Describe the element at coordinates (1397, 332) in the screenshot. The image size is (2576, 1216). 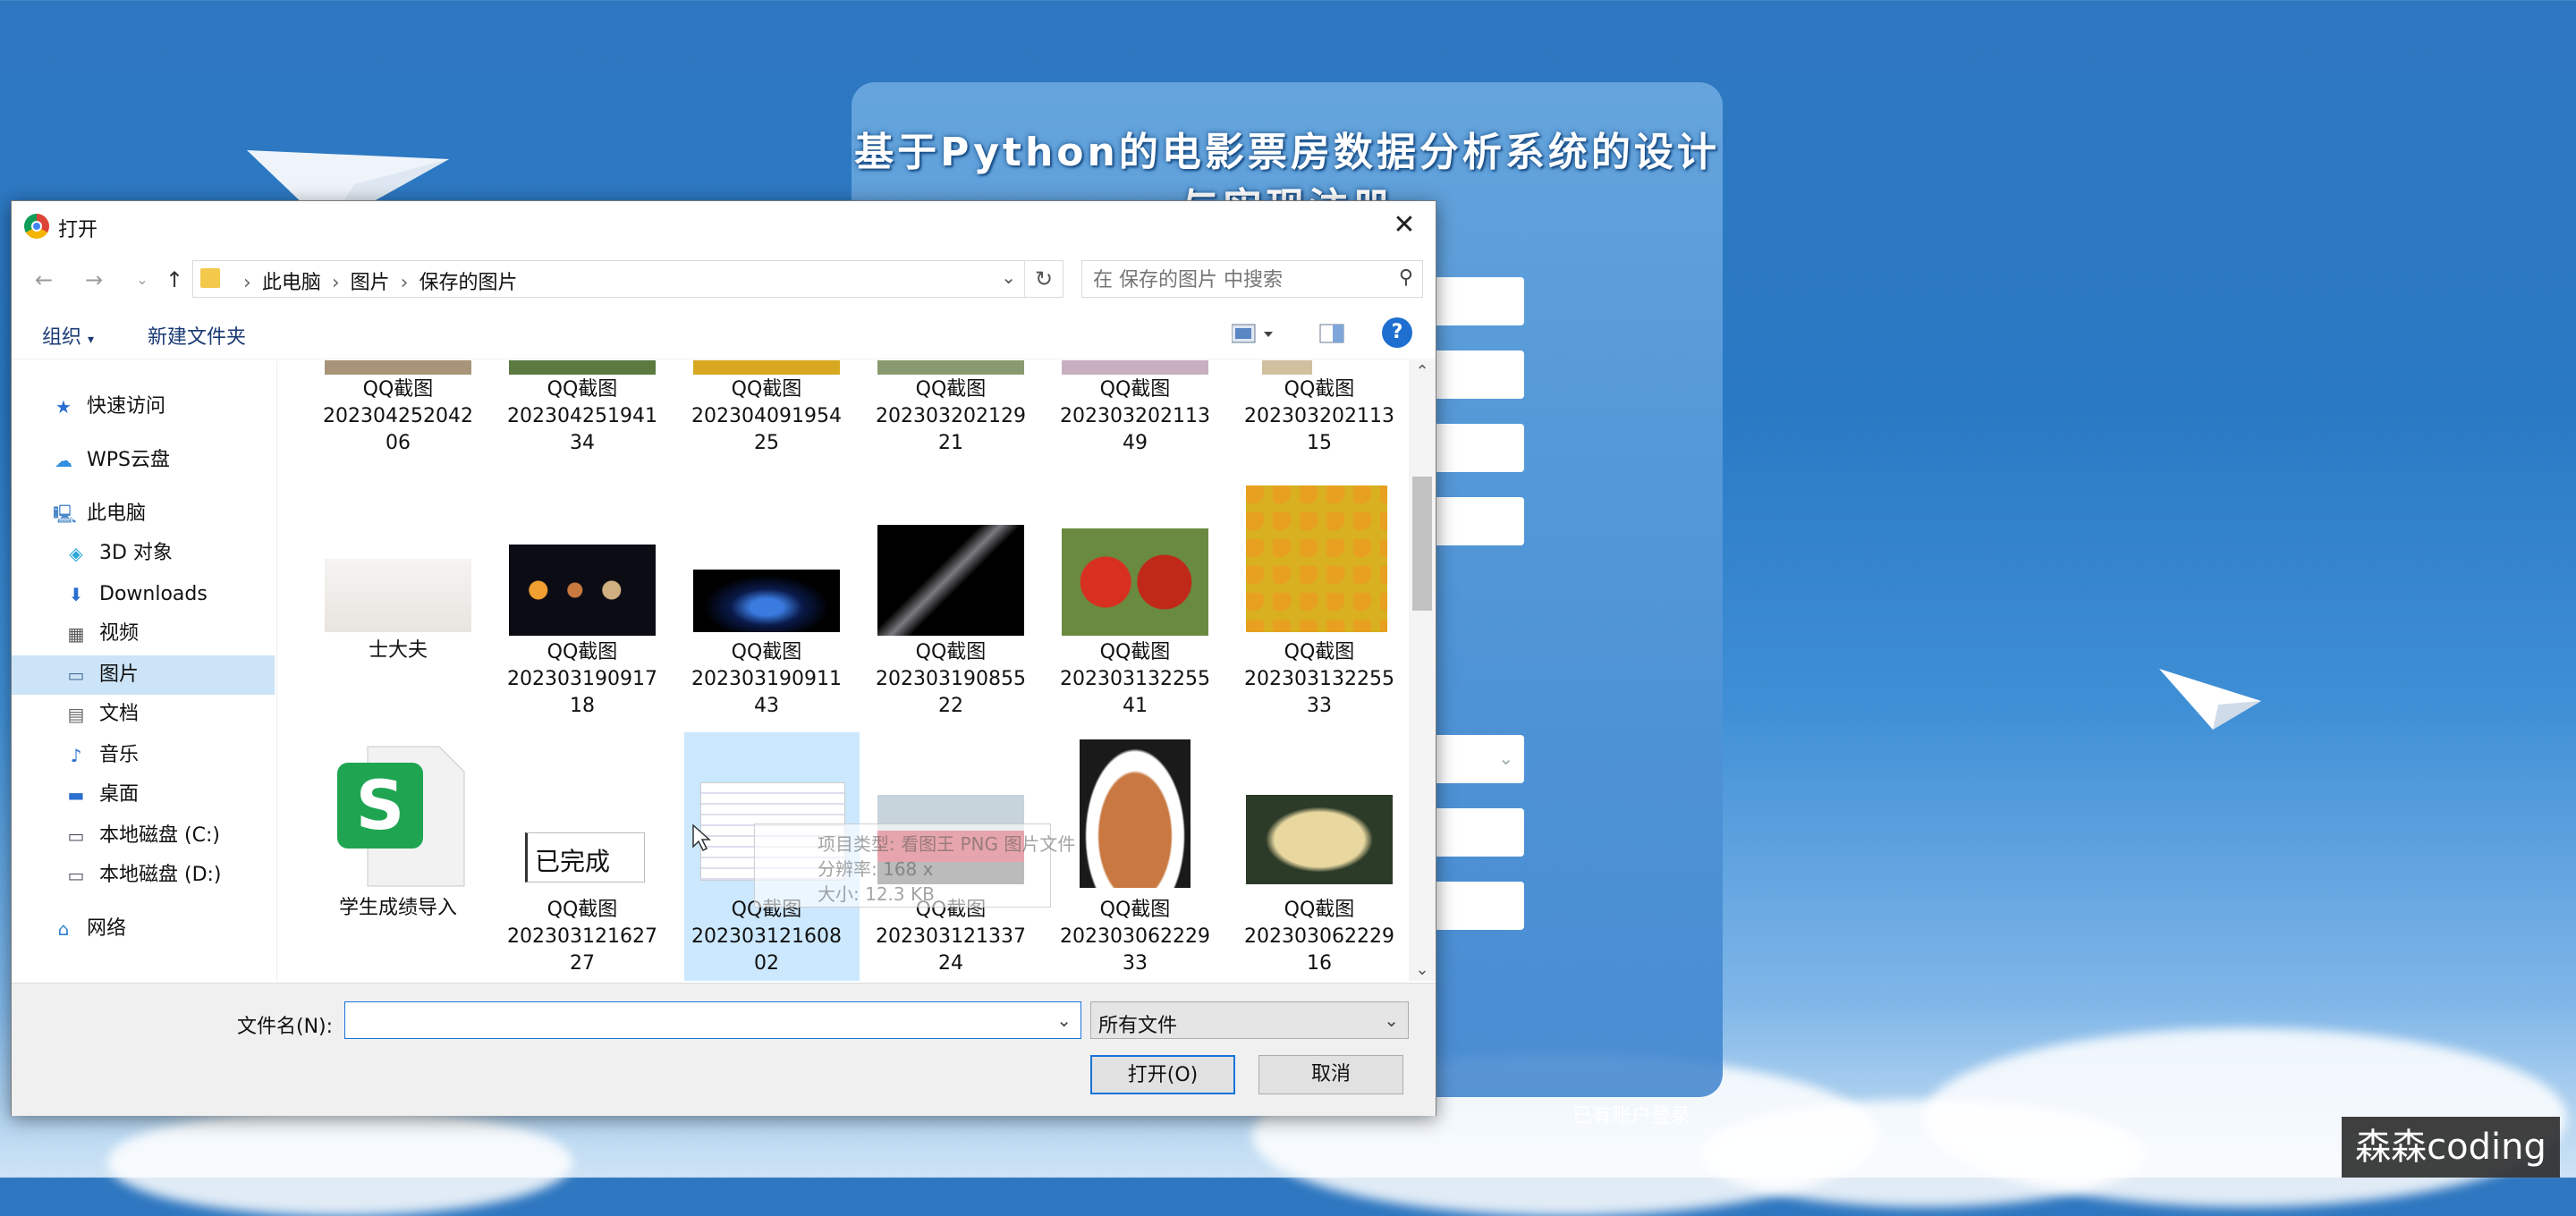
I see `help-icon: ?` at that location.